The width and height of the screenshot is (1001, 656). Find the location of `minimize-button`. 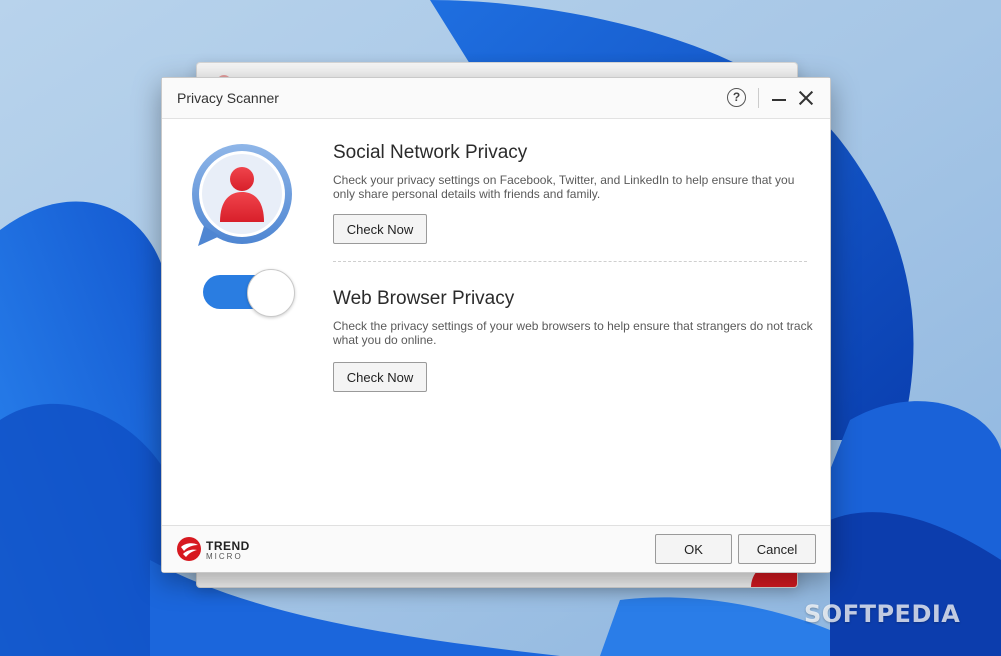

minimize-button is located at coordinates (780, 98).